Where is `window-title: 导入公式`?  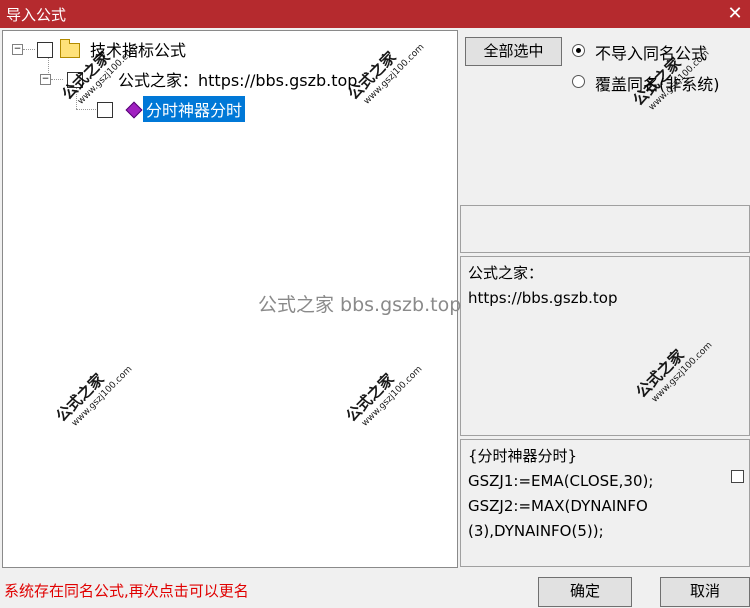
window-title: 导入公式 is located at coordinates (36, 15).